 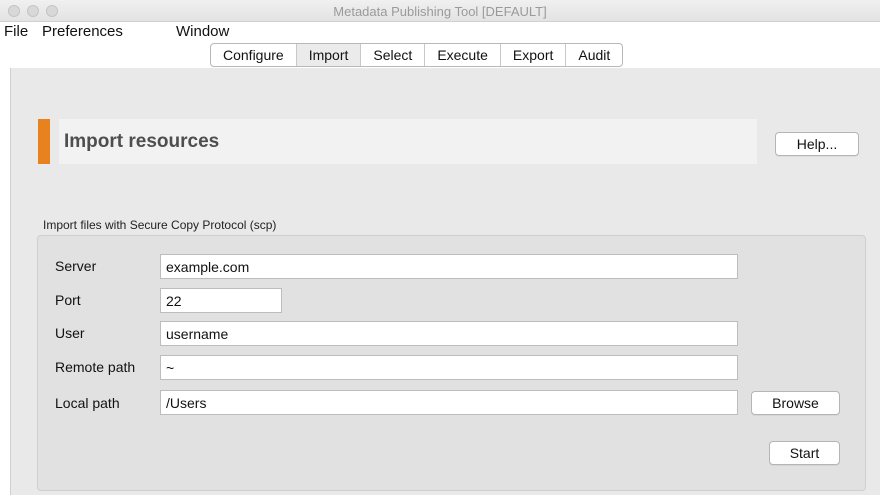 What do you see at coordinates (16, 31) in the screenshot?
I see `menu-file: File` at bounding box center [16, 31].